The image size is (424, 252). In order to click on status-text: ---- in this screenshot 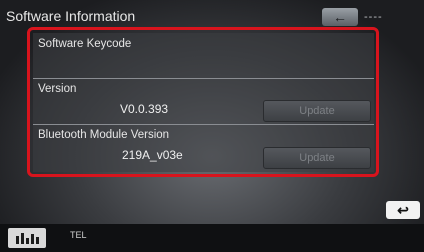, I will do `click(373, 17)`.